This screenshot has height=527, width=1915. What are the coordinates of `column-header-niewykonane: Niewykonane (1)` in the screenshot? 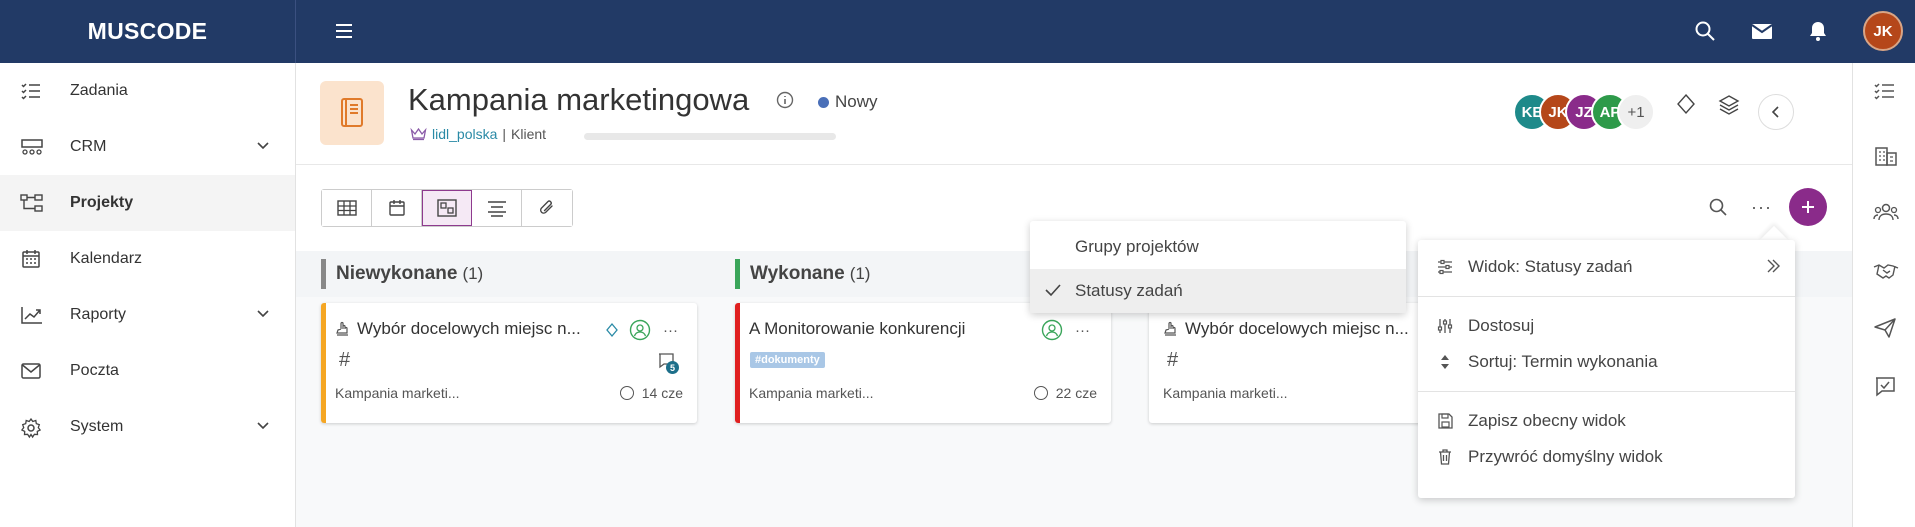 It's located at (503, 274).